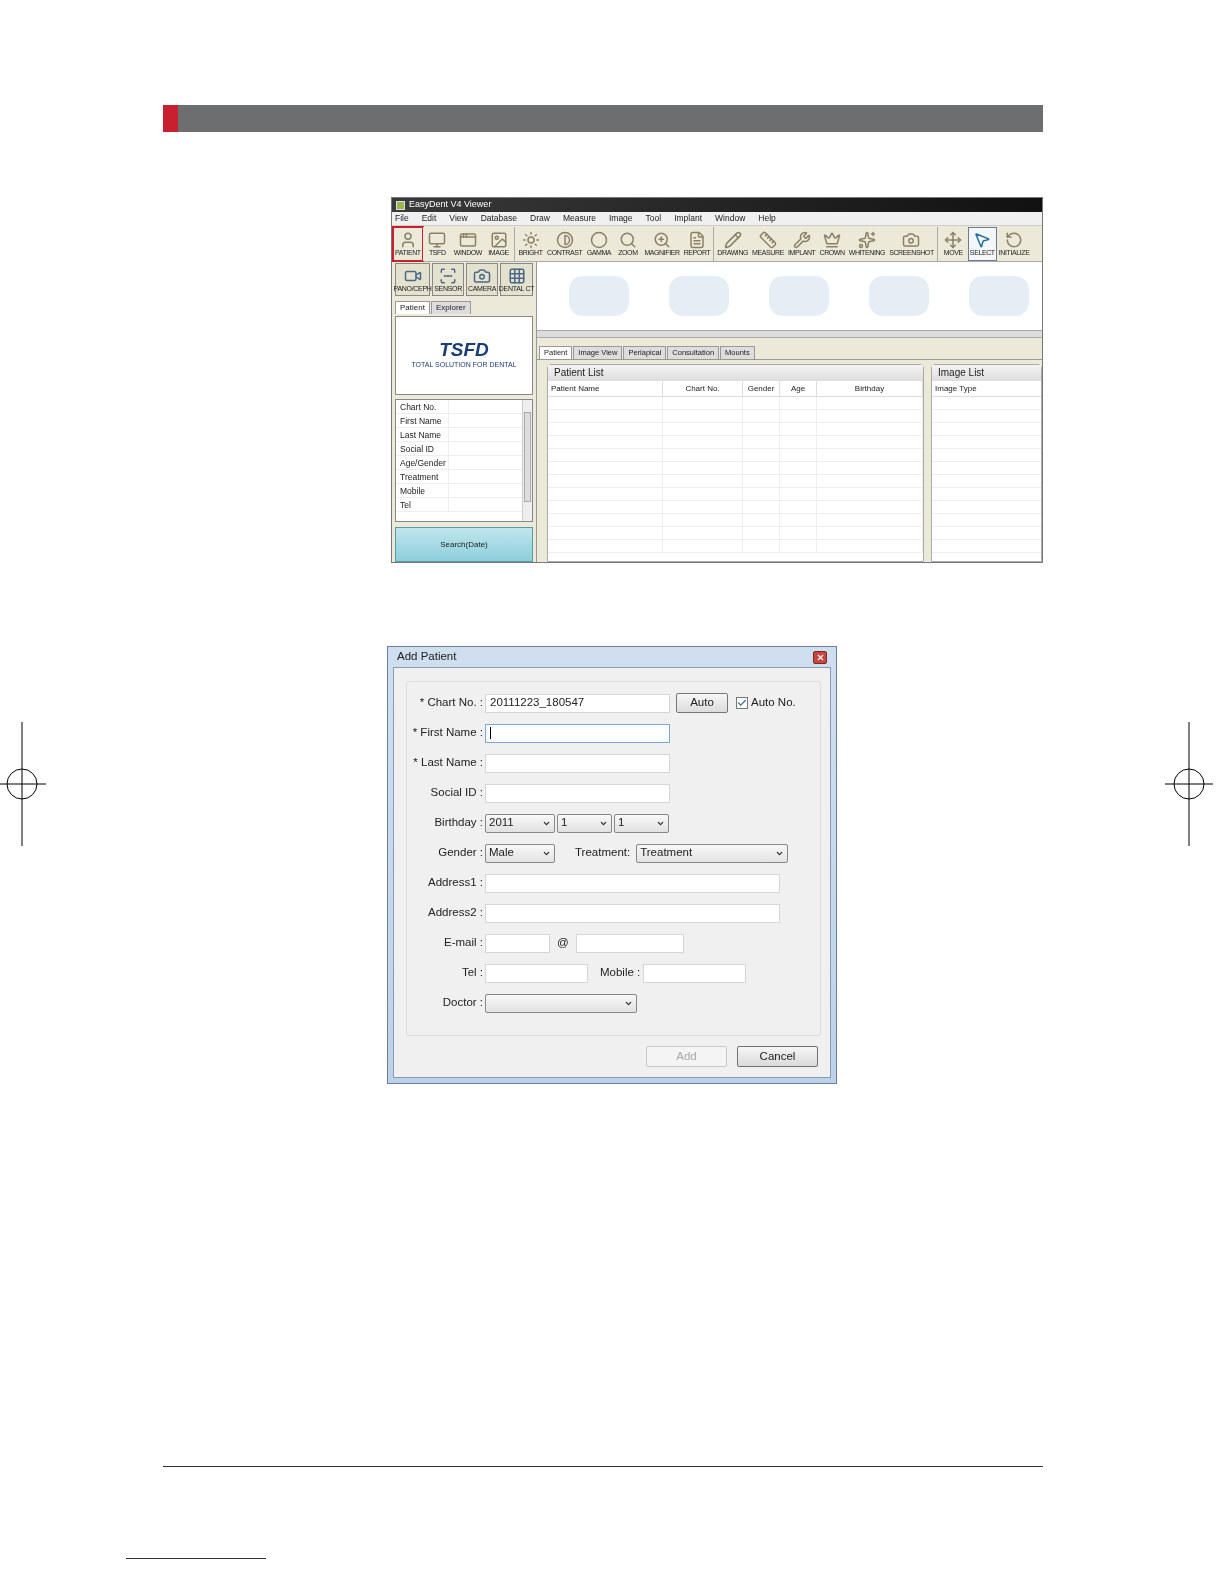 The image size is (1224, 1584). Describe the element at coordinates (412, 307) in the screenshot. I see `tab: Patient` at that location.